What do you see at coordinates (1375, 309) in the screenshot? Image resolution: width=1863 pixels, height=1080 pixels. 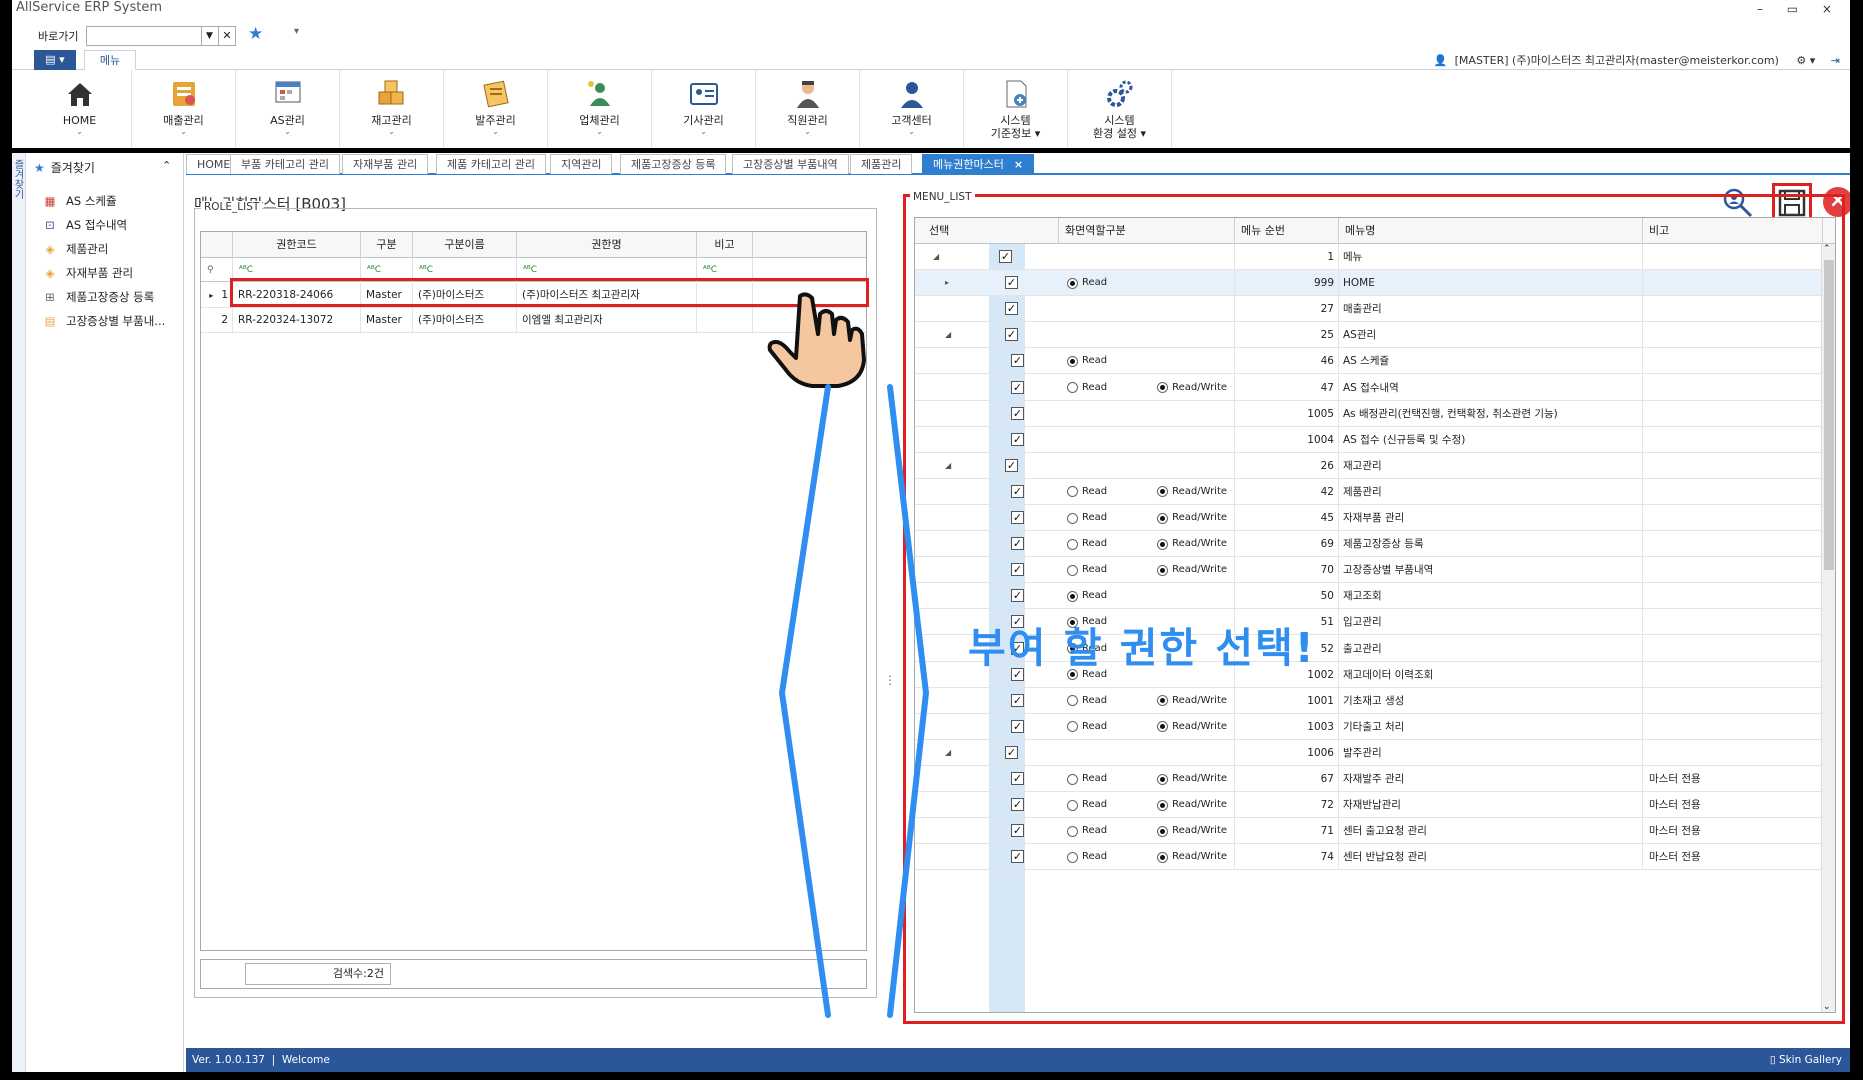 I see `menu-row: ✓ 27 매출관리` at bounding box center [1375, 309].